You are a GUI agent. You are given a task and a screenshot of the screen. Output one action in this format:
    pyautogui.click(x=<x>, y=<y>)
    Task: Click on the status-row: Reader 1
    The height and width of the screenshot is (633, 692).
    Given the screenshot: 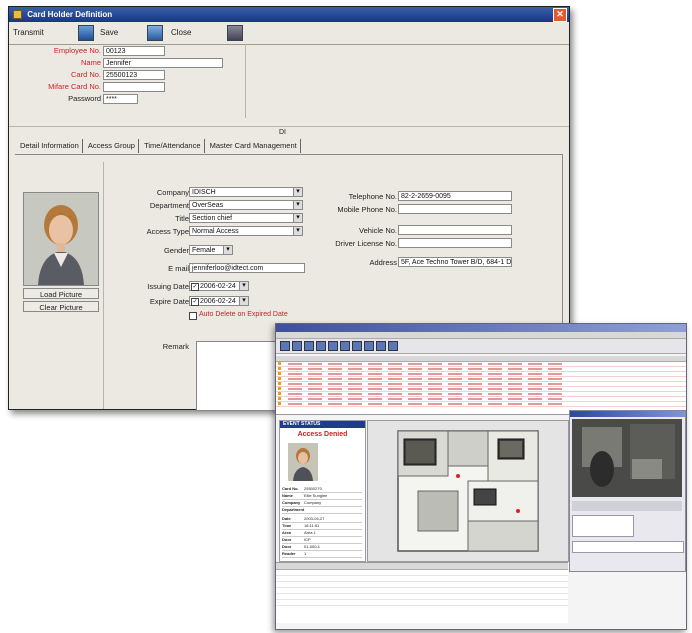 What is the action you would take?
    pyautogui.click(x=322, y=554)
    